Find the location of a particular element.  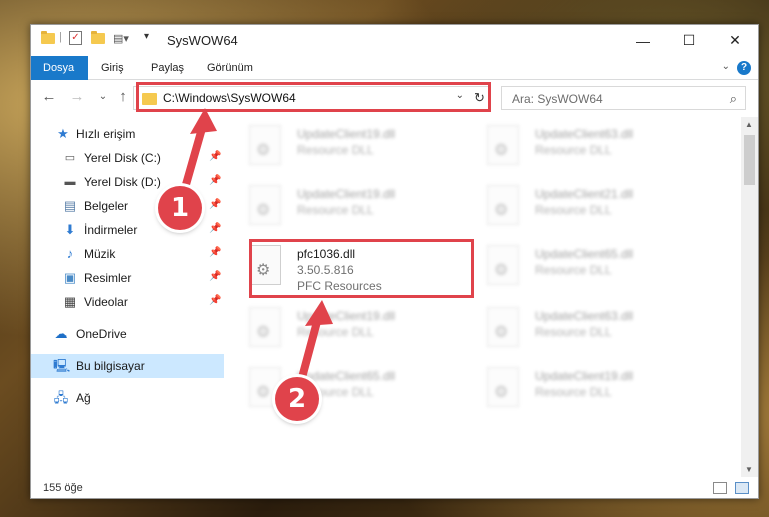

file-item: UpdateClient21.dll Resource DLL is located at coordinates (580, 205).